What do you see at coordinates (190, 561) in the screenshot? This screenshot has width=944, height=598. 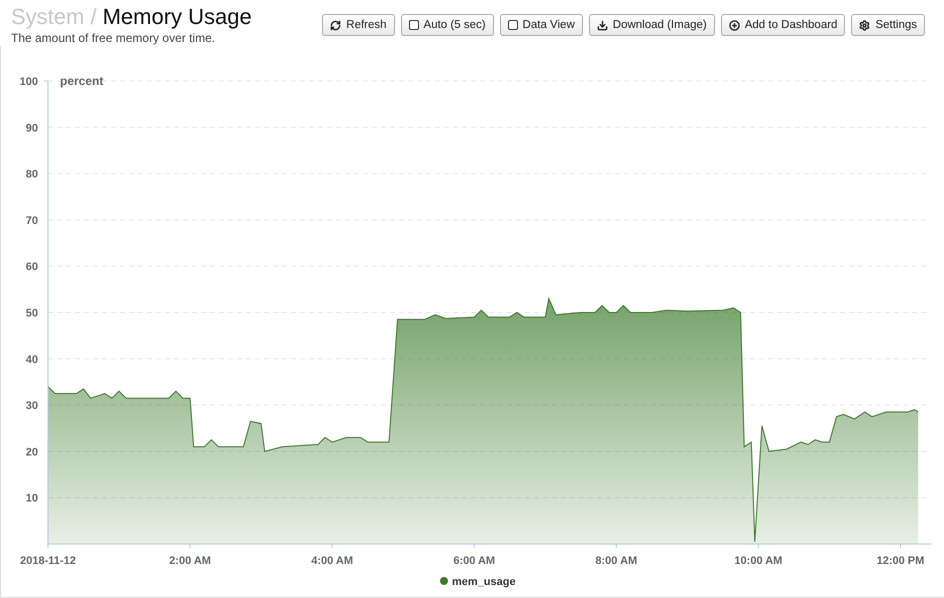 I see `x-tick-label: 2:00 AM` at bounding box center [190, 561].